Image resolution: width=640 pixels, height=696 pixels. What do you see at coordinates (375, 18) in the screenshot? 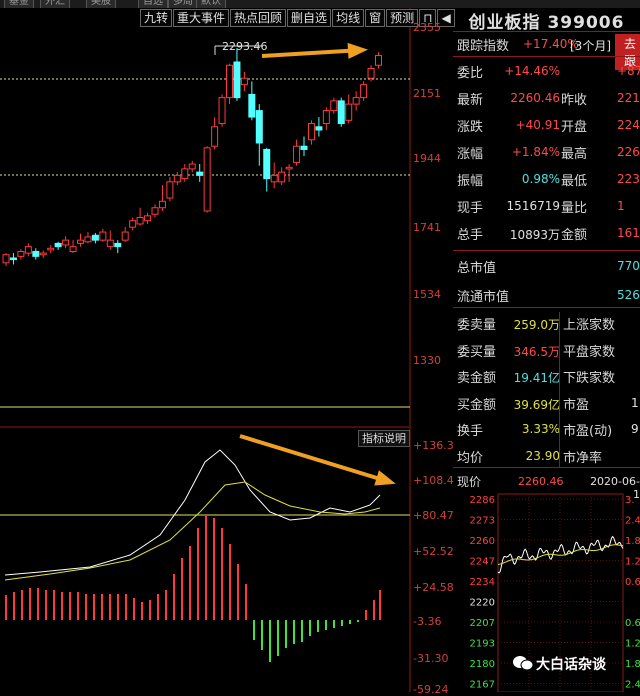
I see `toolbar-button: 窗` at bounding box center [375, 18].